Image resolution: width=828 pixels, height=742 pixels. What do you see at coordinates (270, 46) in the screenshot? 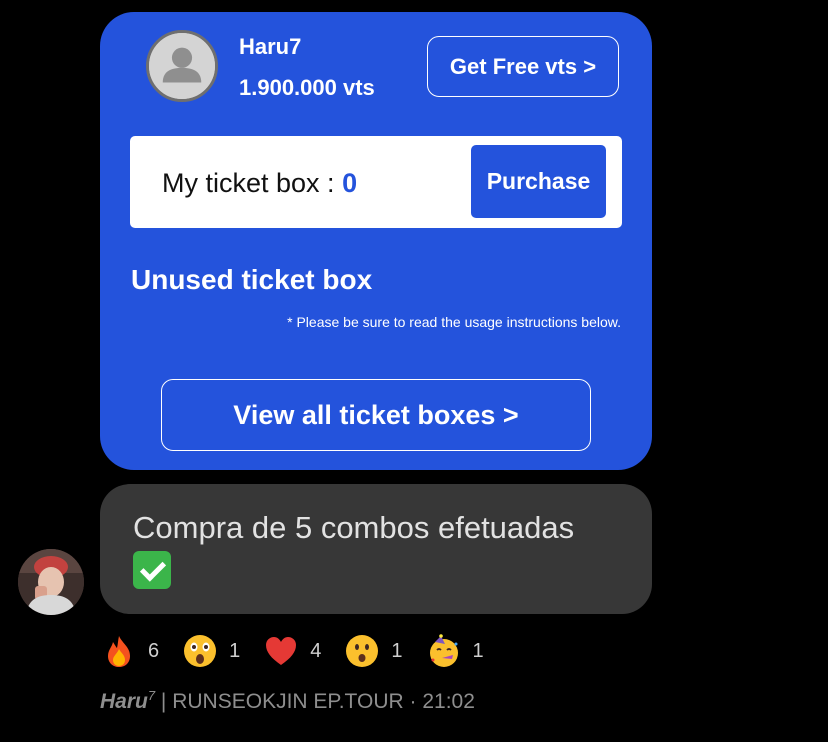
I see `profile-username: Haru7` at bounding box center [270, 46].